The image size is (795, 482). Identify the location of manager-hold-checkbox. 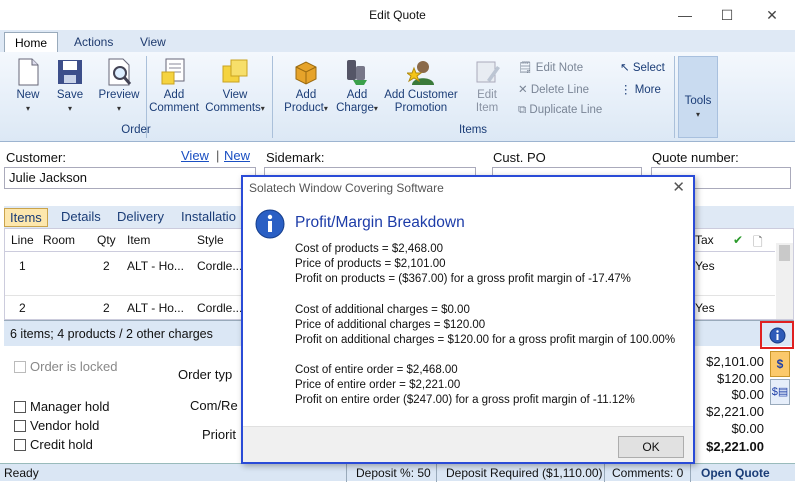
(20, 407).